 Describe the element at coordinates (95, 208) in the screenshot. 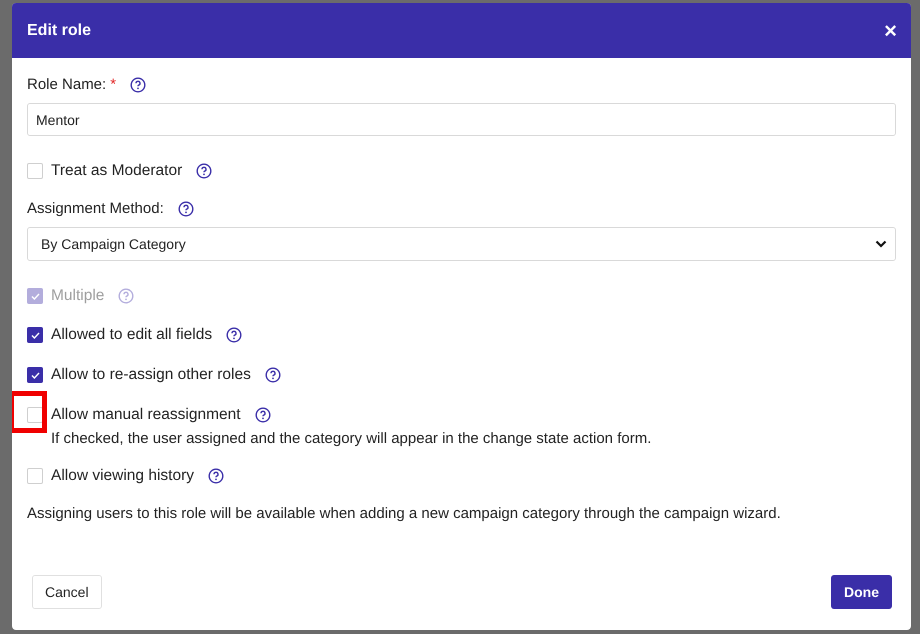

I see `field-label: Assignment Method:` at that location.